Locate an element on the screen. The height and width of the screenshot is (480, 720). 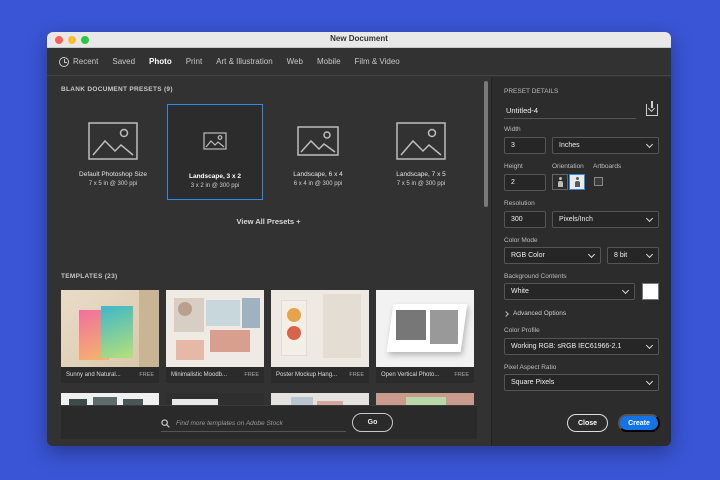
pixel-aspect-ratio-select: Square Pixels is located at coordinates (581, 382).